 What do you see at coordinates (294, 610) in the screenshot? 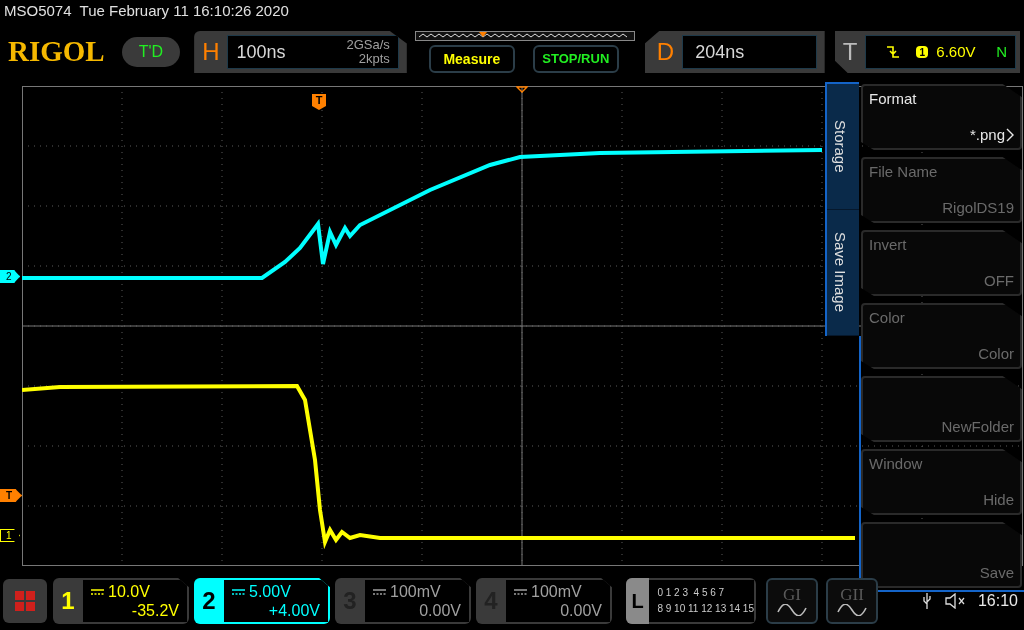
I see `channel-offset: +4.00V` at bounding box center [294, 610].